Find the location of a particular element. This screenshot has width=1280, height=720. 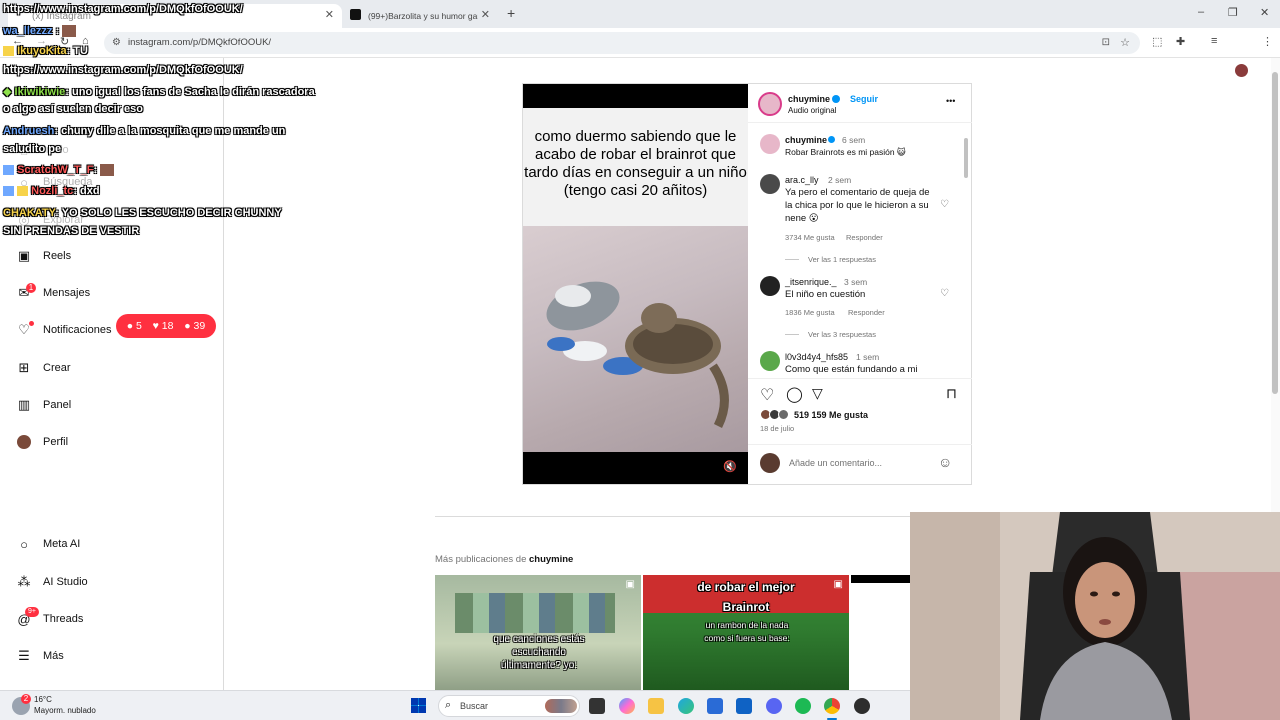

maximize-button: ❐ is located at coordinates (1233, 12).